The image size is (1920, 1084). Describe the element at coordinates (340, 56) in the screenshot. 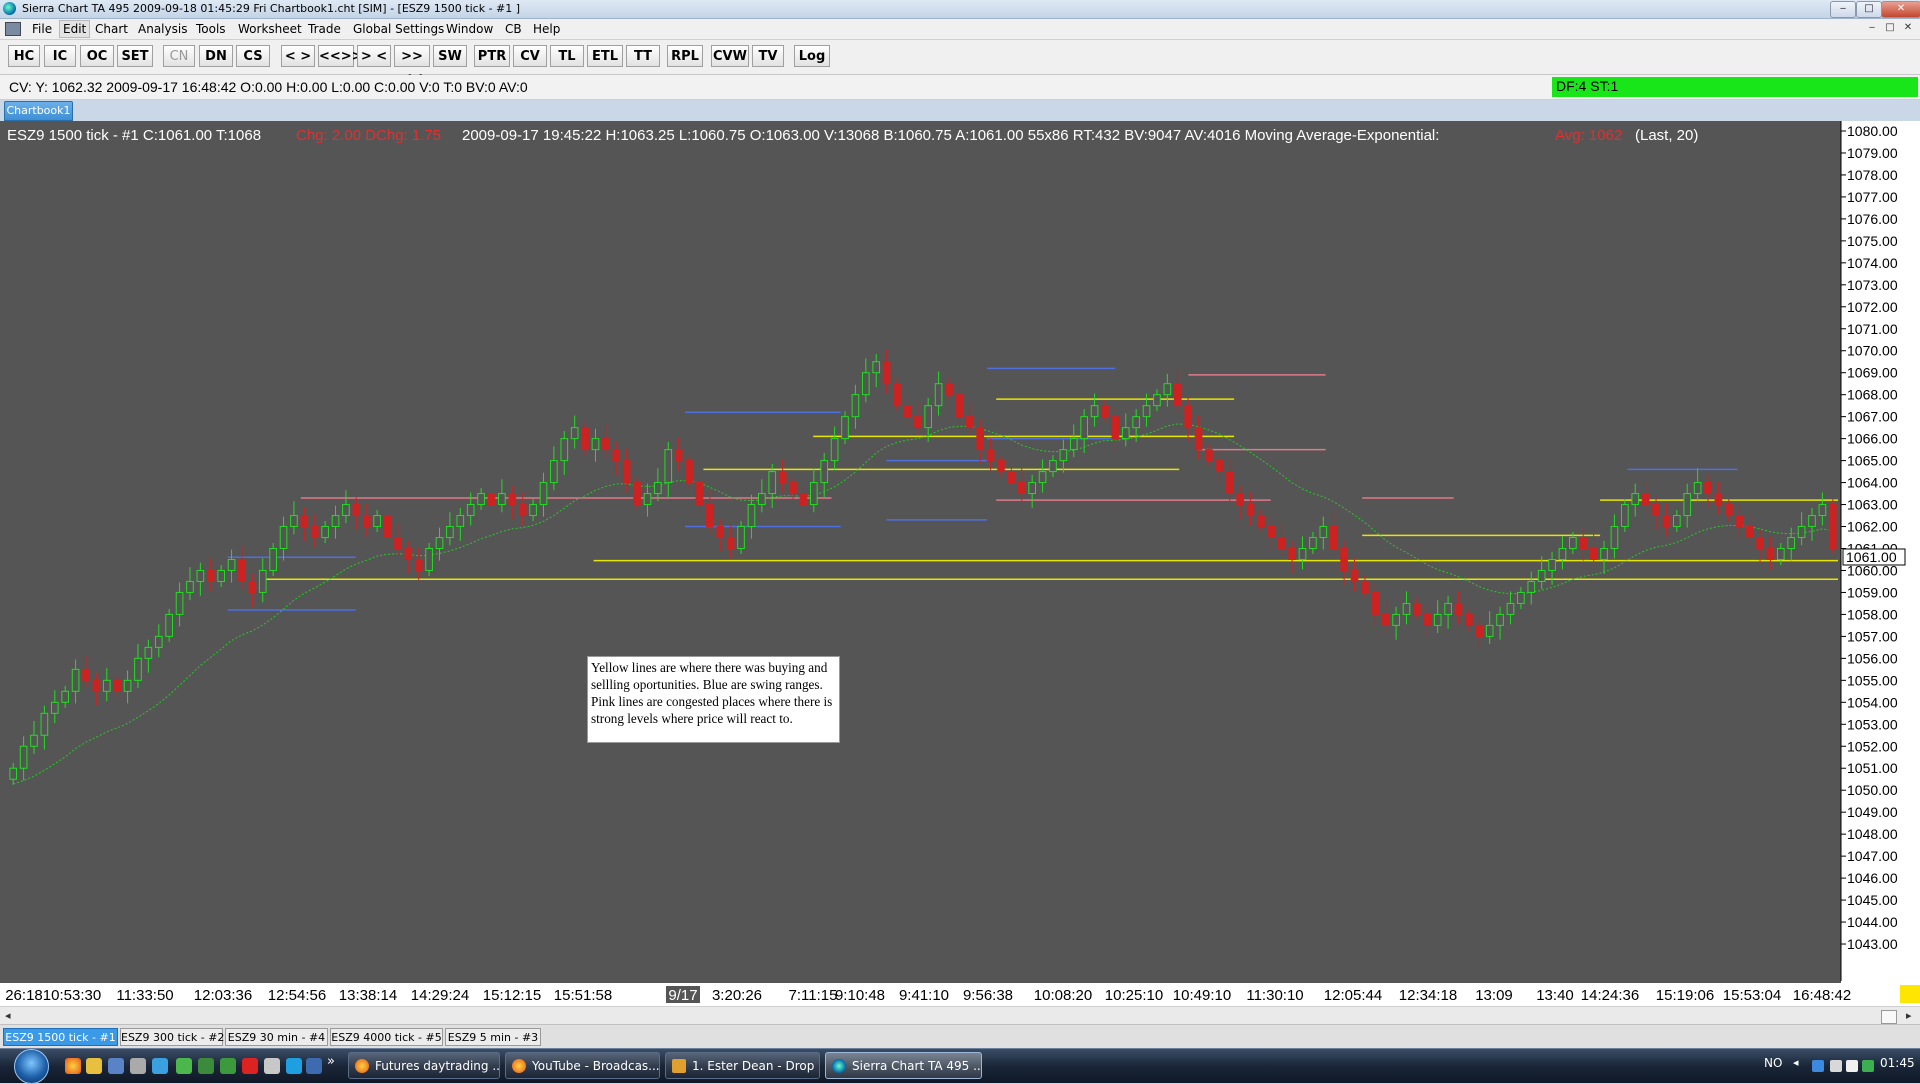

I see `expand-button: <<>>` at that location.